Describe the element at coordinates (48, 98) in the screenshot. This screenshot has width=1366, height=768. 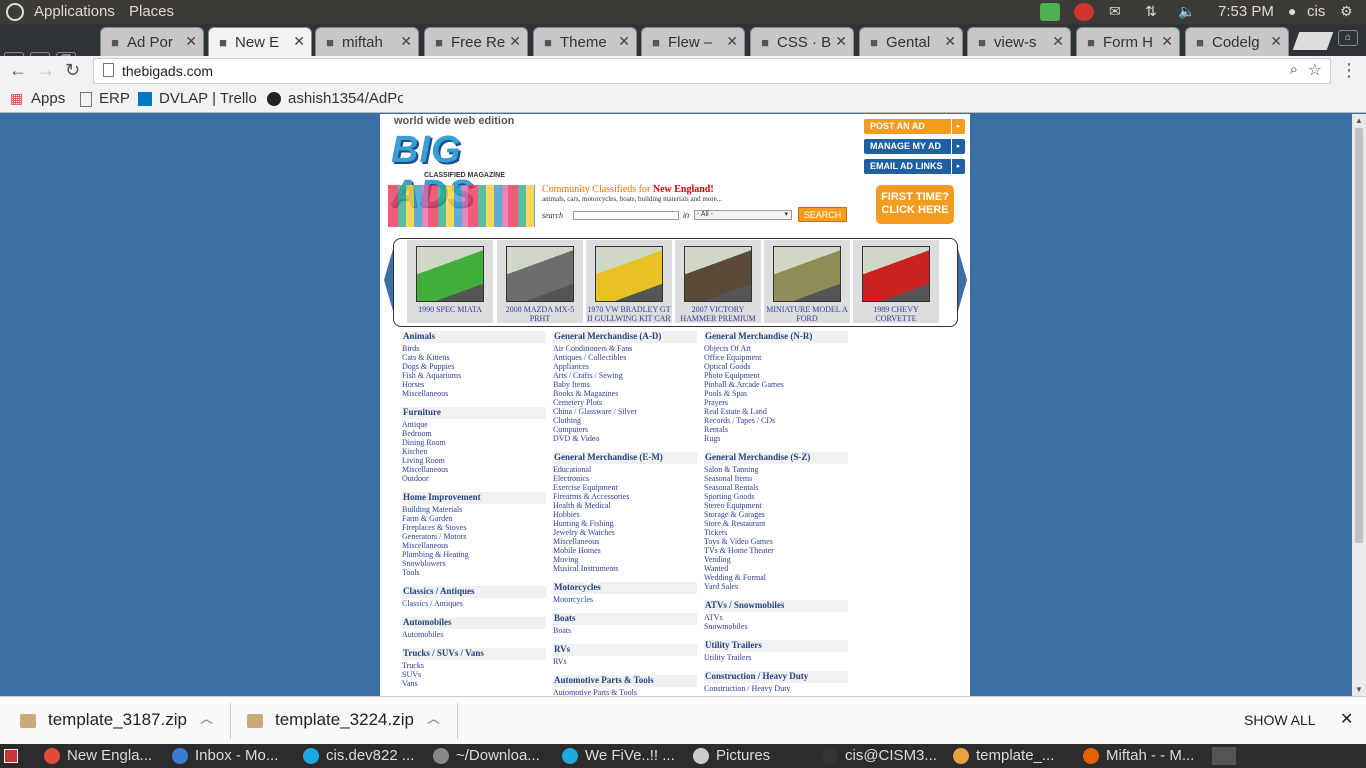
I see `bookmark-apps: Apps` at that location.